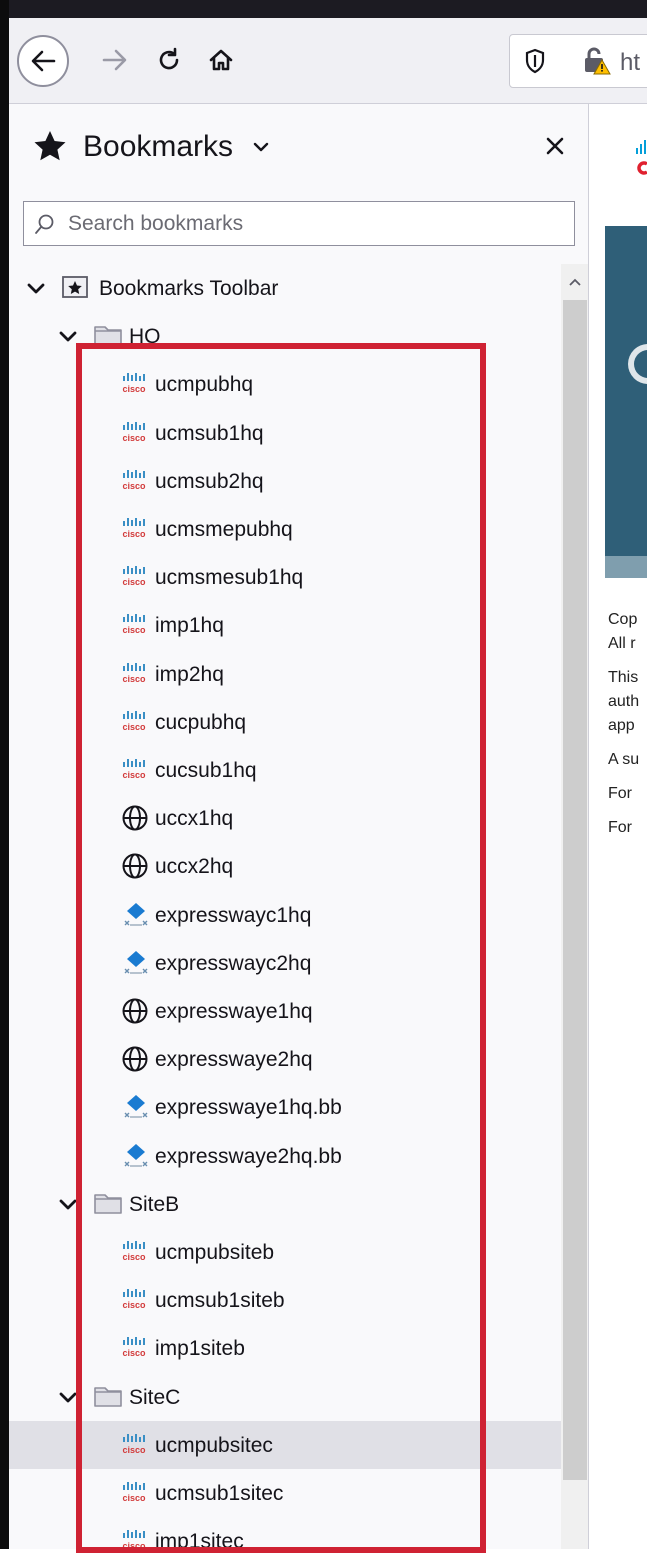 The height and width of the screenshot is (1553, 647). Describe the element at coordinates (626, 391) in the screenshot. I see `hero-banner` at that location.